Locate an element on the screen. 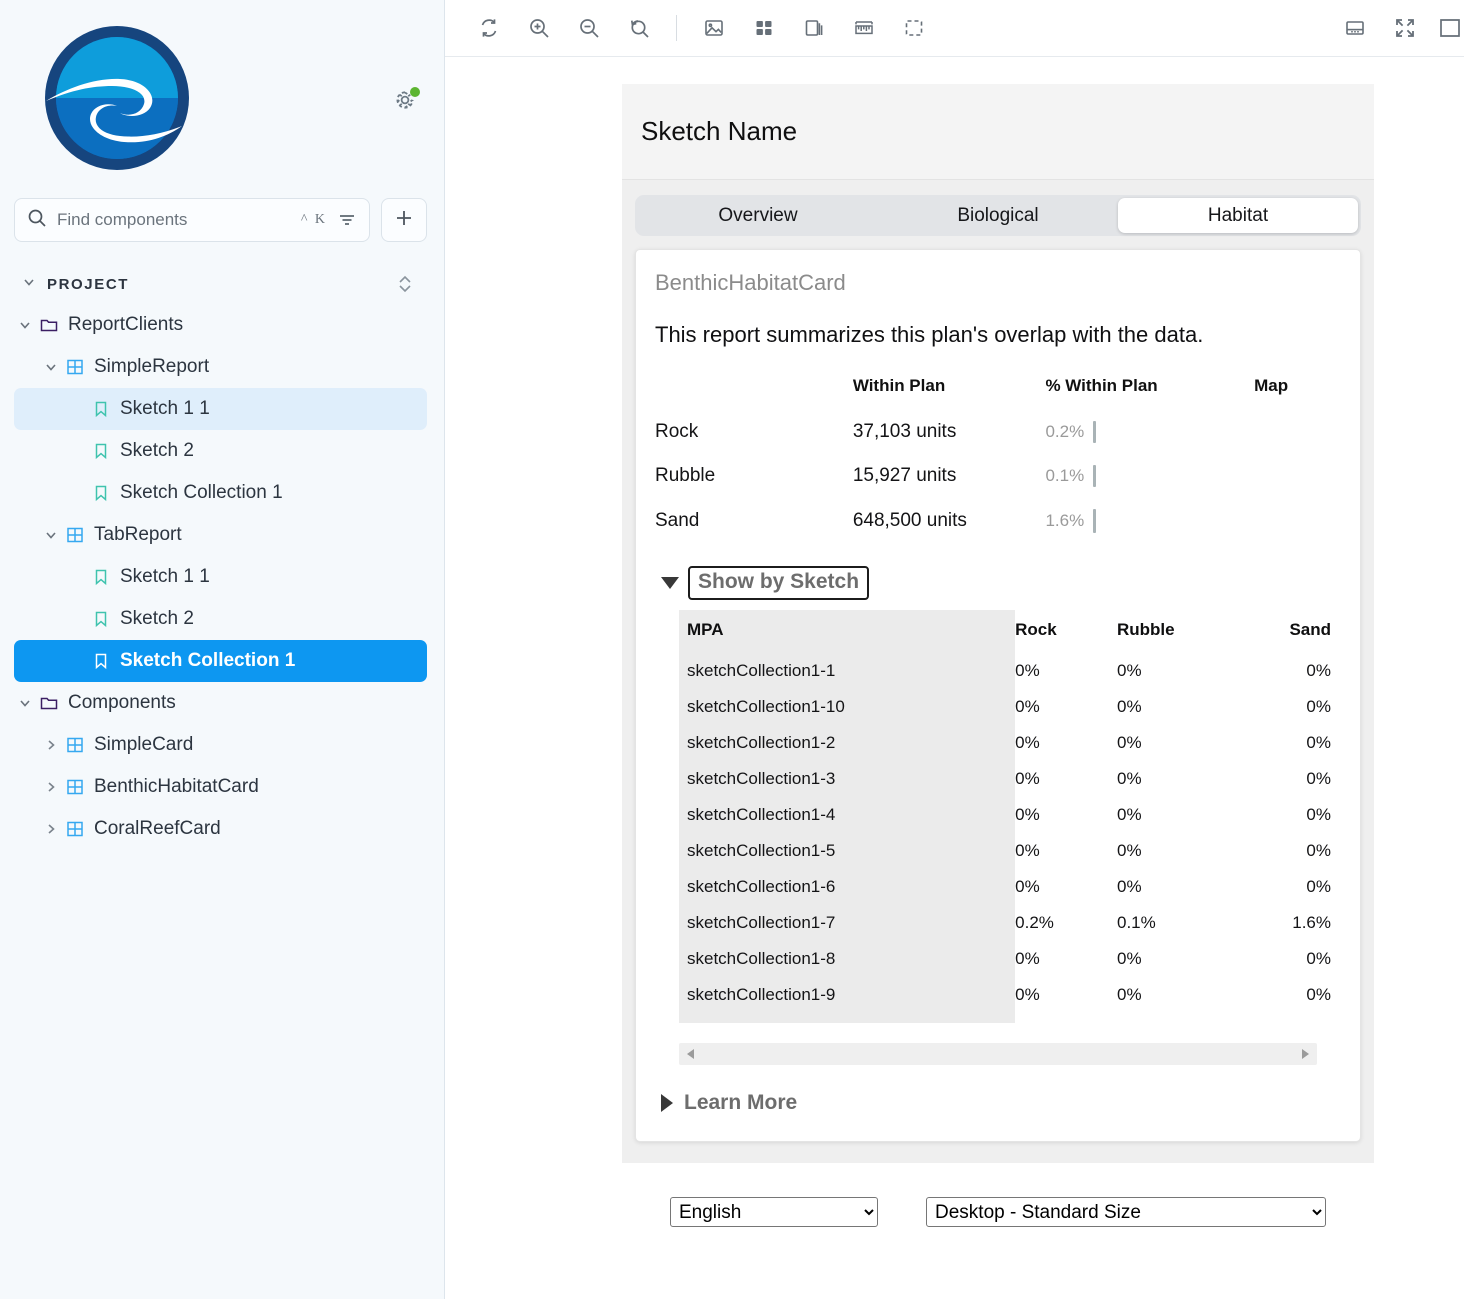 This screenshot has width=1464, height=1299. card-name: BenthicHabitatCard is located at coordinates (750, 282).